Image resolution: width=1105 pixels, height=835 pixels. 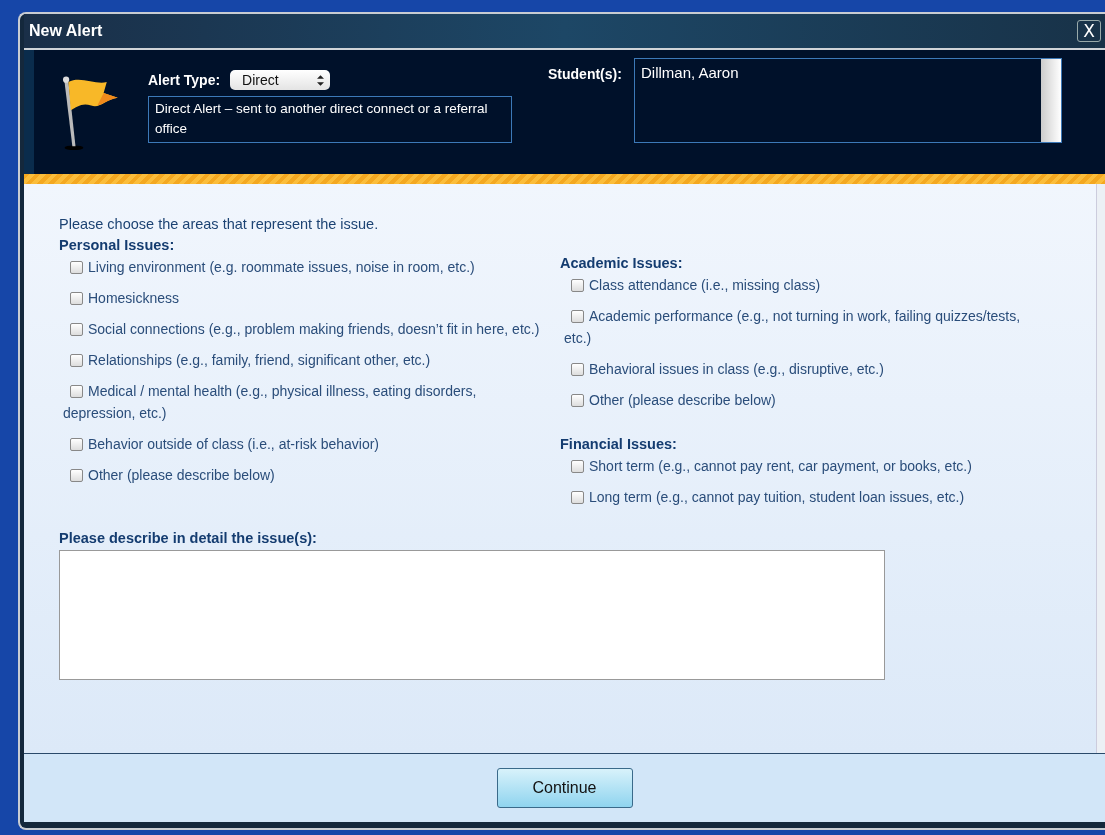 What do you see at coordinates (117, 245) in the screenshot?
I see `section-heading: Personal Issues:` at bounding box center [117, 245].